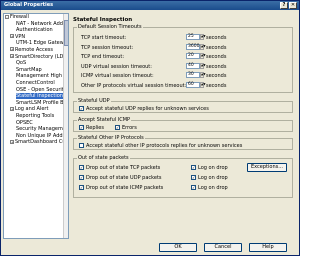  I want to click on tree-item: +Remote Access, so click(36, 50).